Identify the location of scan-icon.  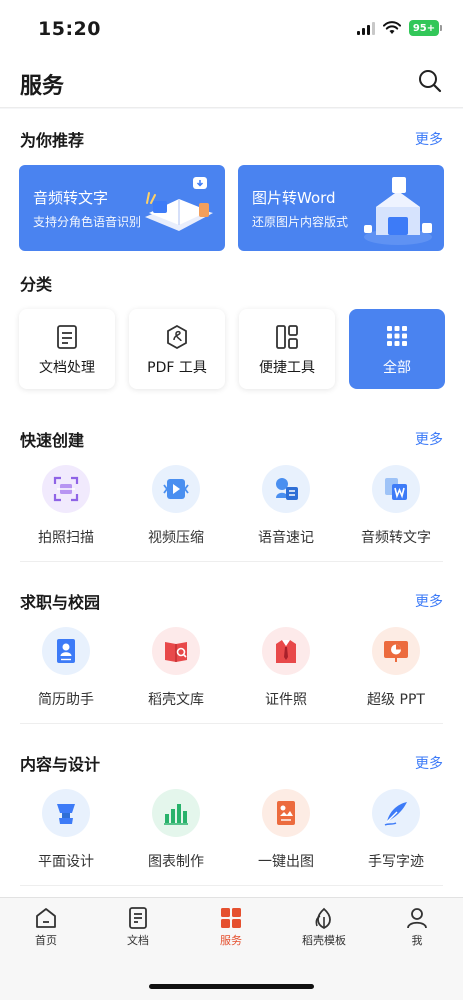
(66, 489).